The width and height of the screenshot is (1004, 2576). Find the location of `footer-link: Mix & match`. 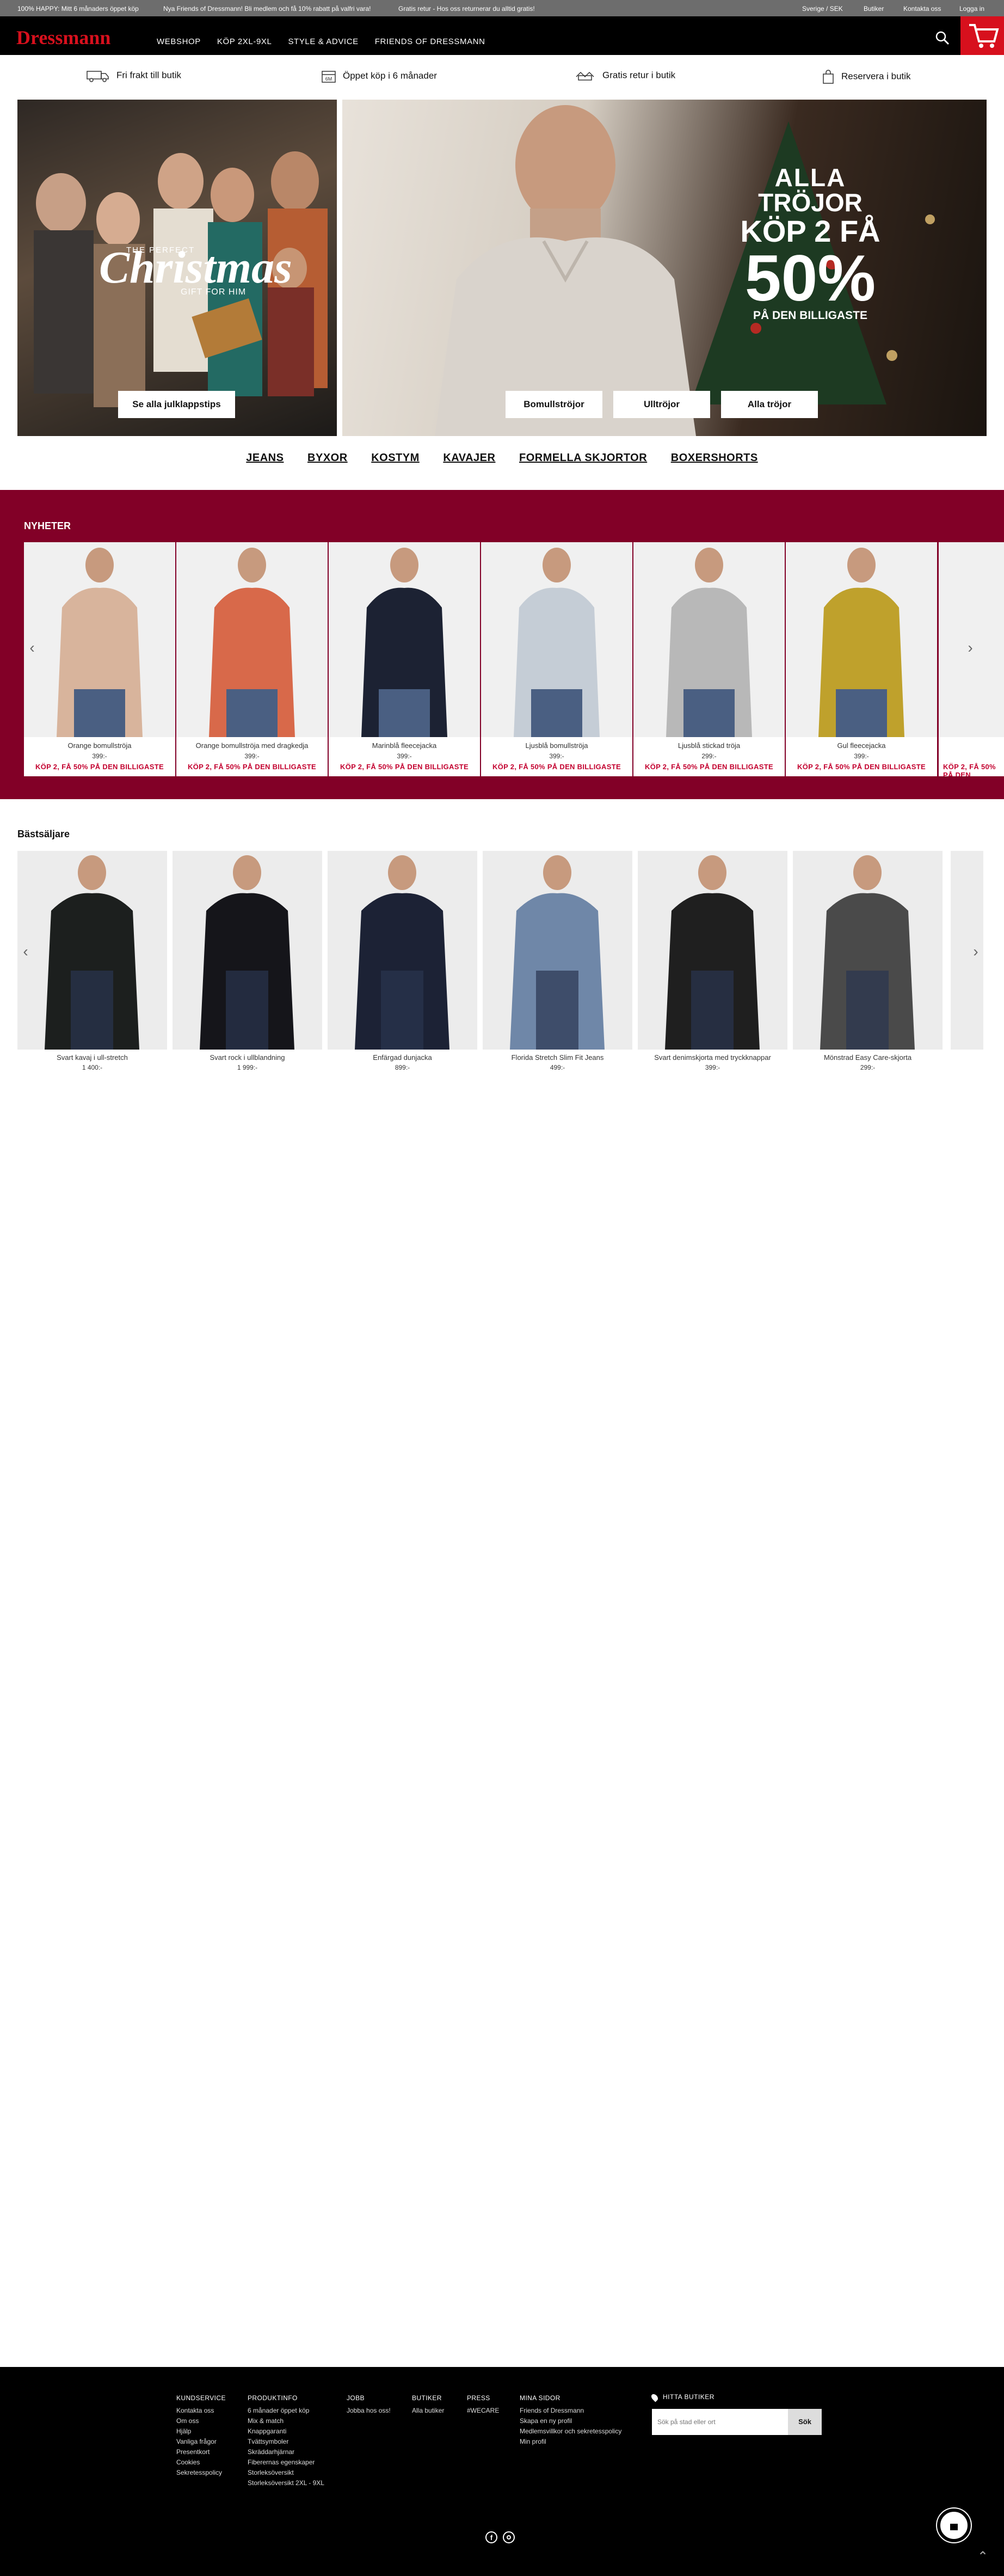

footer-link: Mix & match is located at coordinates (286, 2421).